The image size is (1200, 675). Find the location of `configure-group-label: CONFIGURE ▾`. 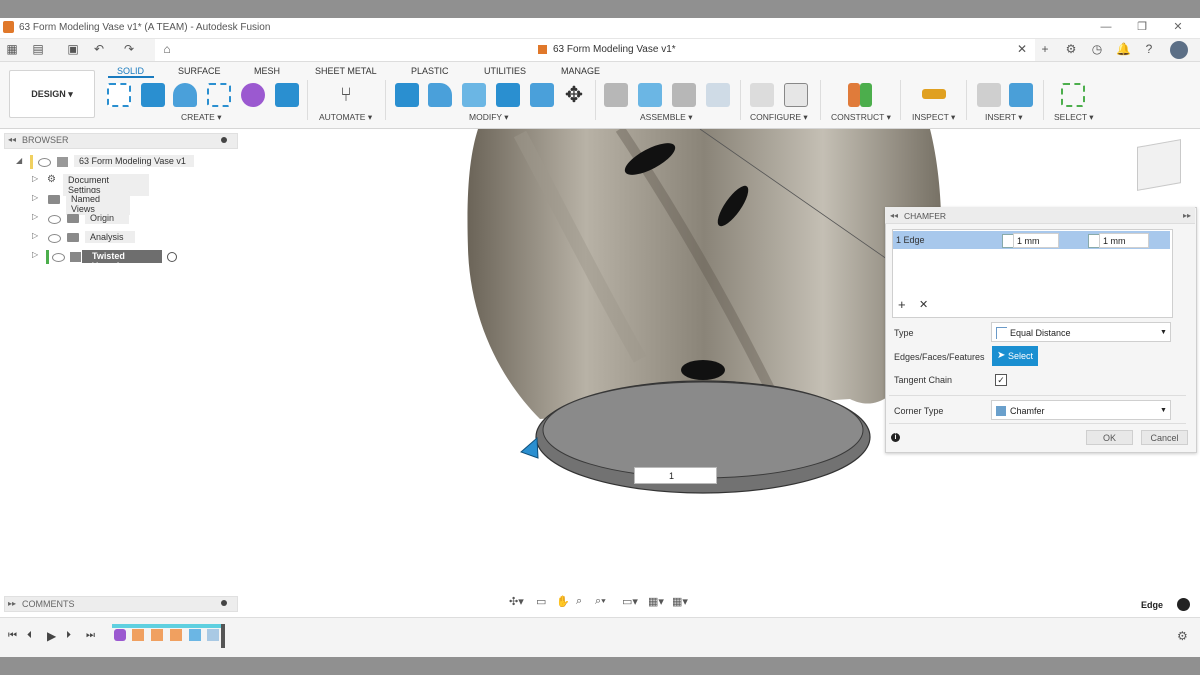

configure-group-label: CONFIGURE ▾ is located at coordinates (779, 117).